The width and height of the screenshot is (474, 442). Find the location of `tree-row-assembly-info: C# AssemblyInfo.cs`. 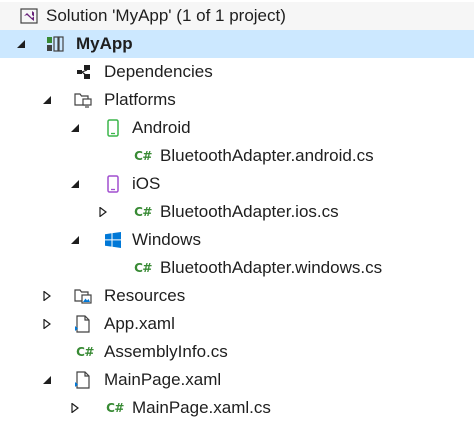

tree-row-assembly-info: C# AssemblyInfo.cs is located at coordinates (237, 352).